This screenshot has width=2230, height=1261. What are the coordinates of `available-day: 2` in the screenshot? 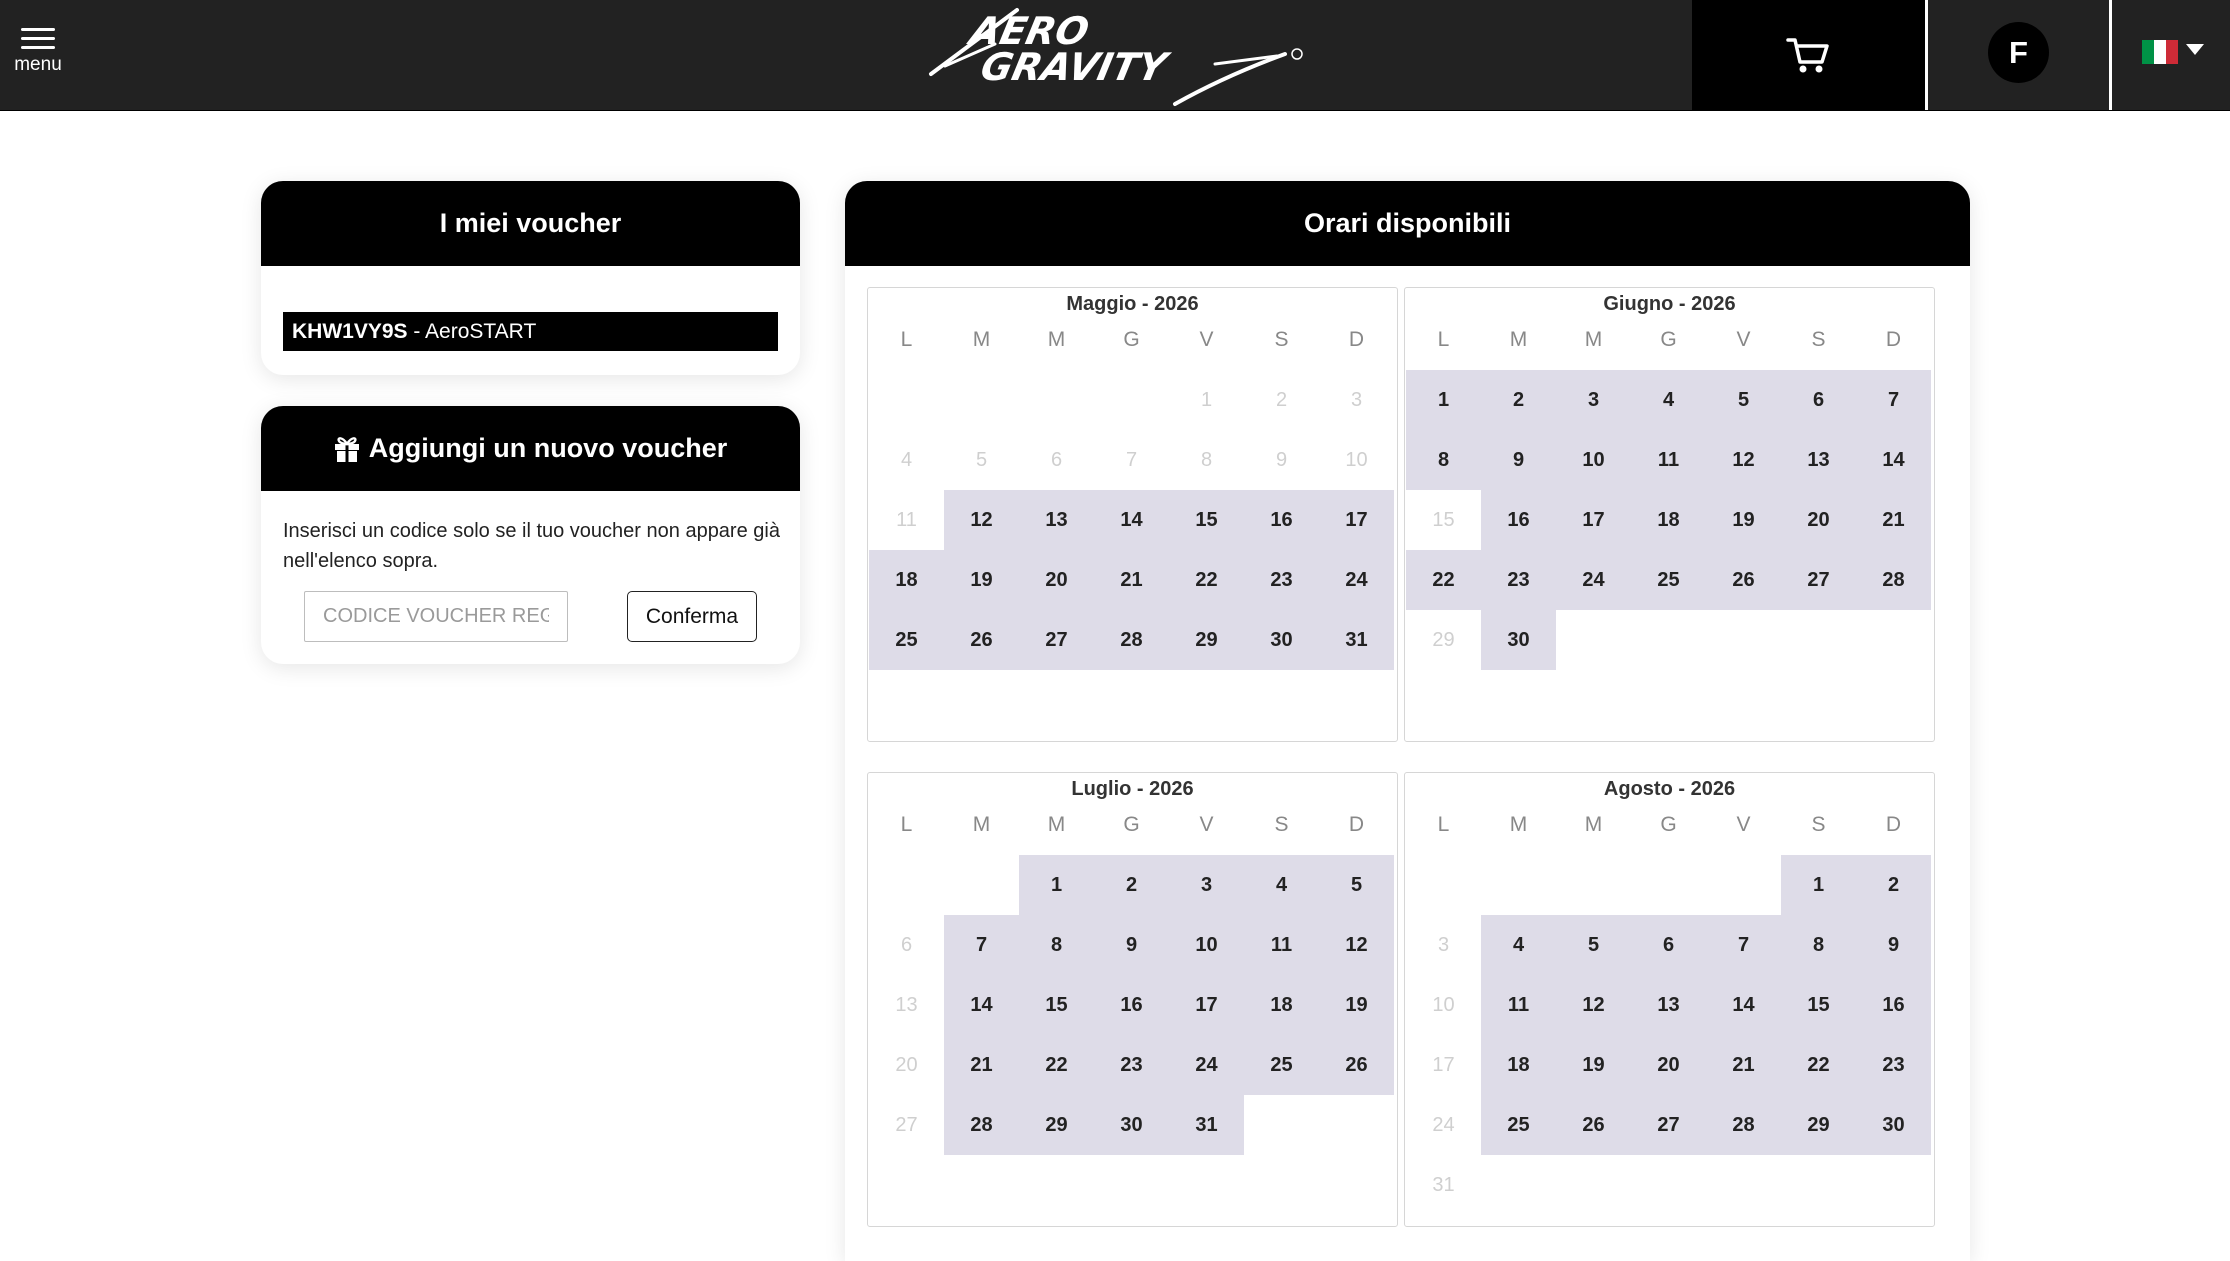 It's located at (1131, 885).